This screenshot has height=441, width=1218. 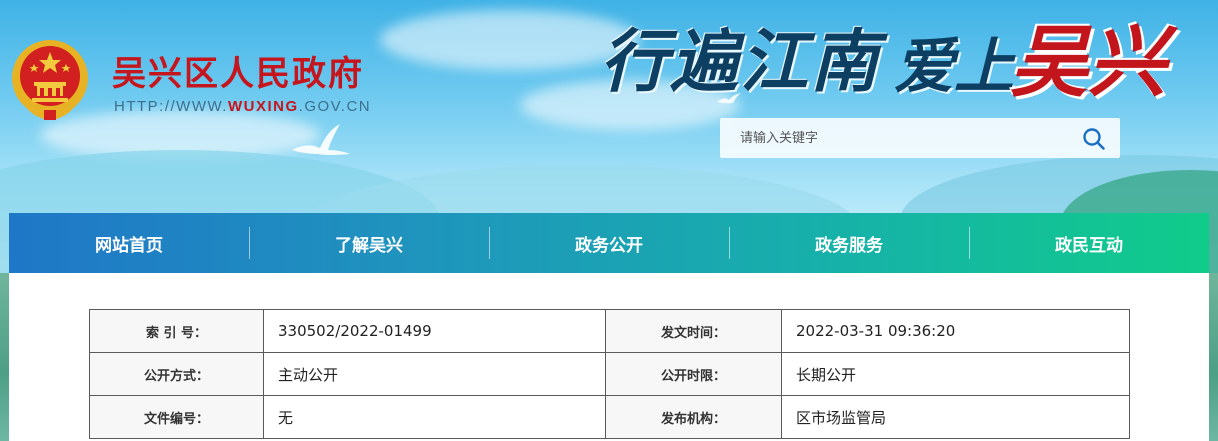 I want to click on disclosure-period-label: 公开时限：, so click(x=693, y=374).